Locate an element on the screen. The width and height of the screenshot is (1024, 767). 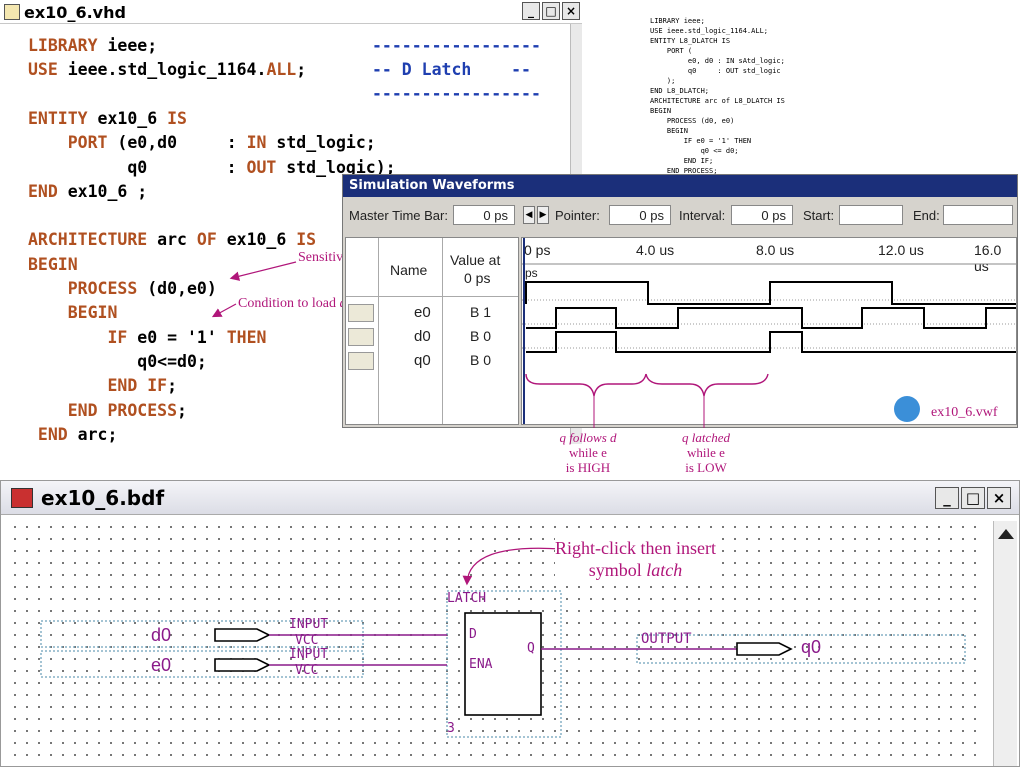
value-column-header-time: 0 ps is located at coordinates (477, 278).